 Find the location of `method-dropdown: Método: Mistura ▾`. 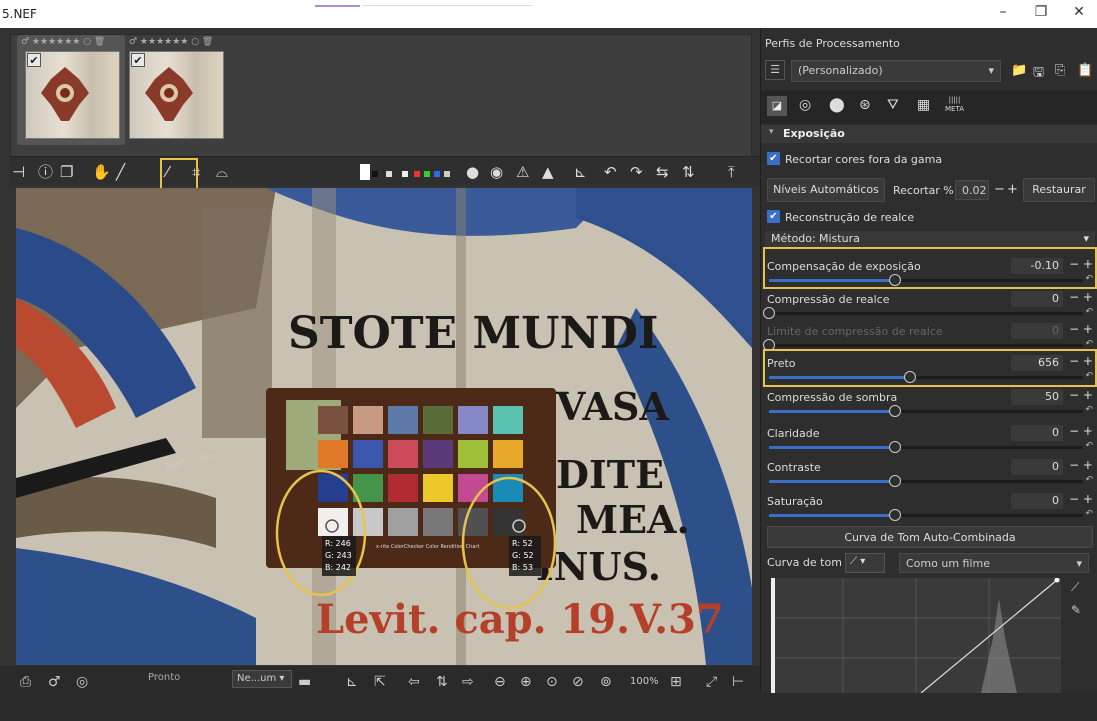

method-dropdown: Método: Mistura ▾ is located at coordinates (930, 239).